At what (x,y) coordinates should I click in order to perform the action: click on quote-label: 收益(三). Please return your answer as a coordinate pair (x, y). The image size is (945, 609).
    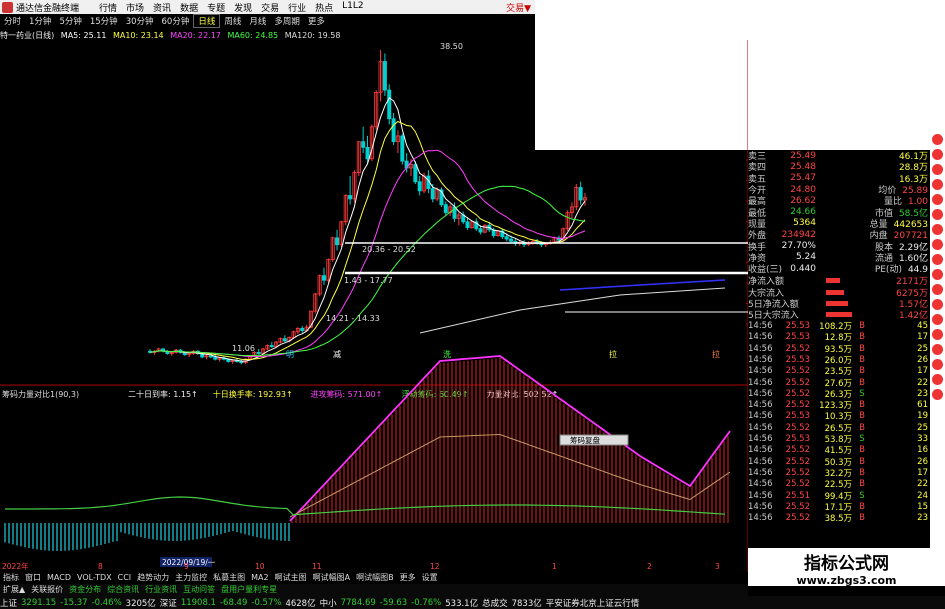
    Looking at the image, I should click on (765, 270).